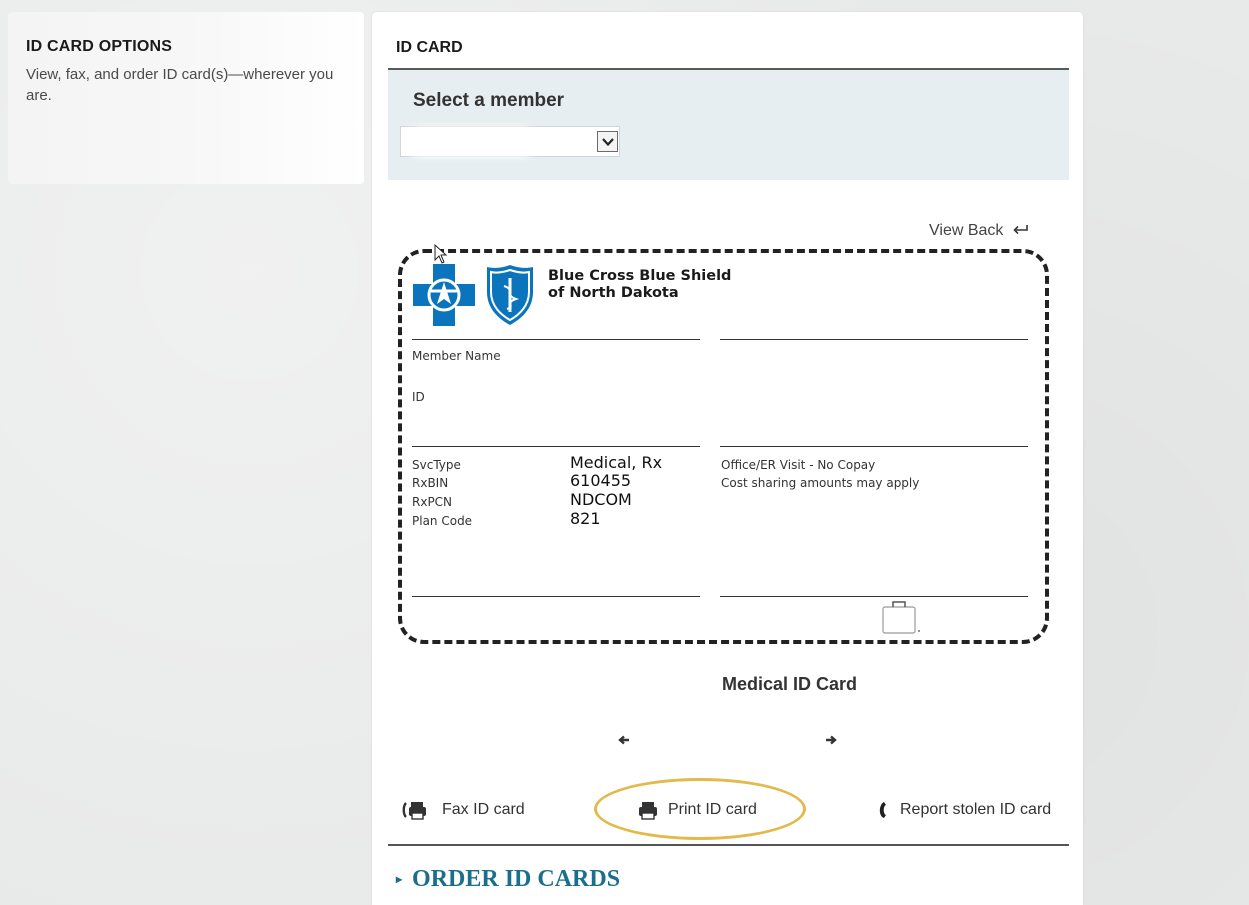  What do you see at coordinates (399, 879) in the screenshot?
I see `caret-right-icon: ▸` at bounding box center [399, 879].